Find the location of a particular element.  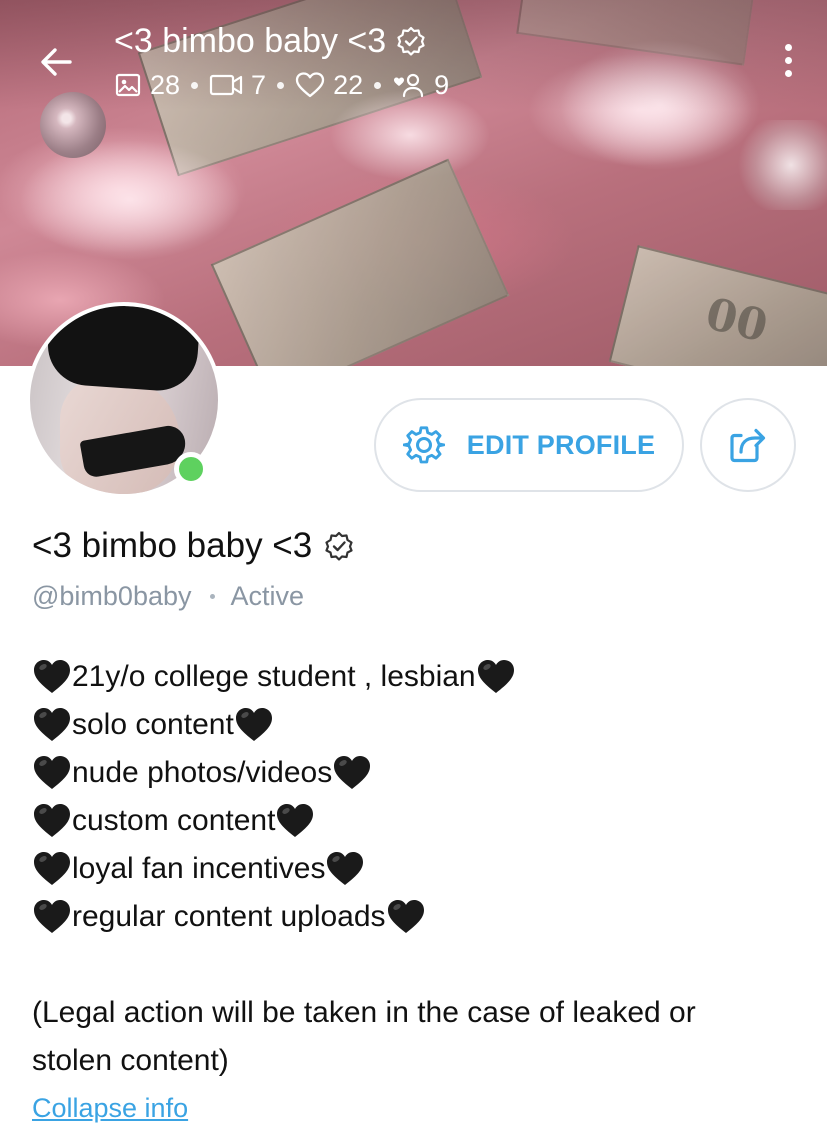

profile-handle: @bimb0baby is located at coordinates (112, 596).